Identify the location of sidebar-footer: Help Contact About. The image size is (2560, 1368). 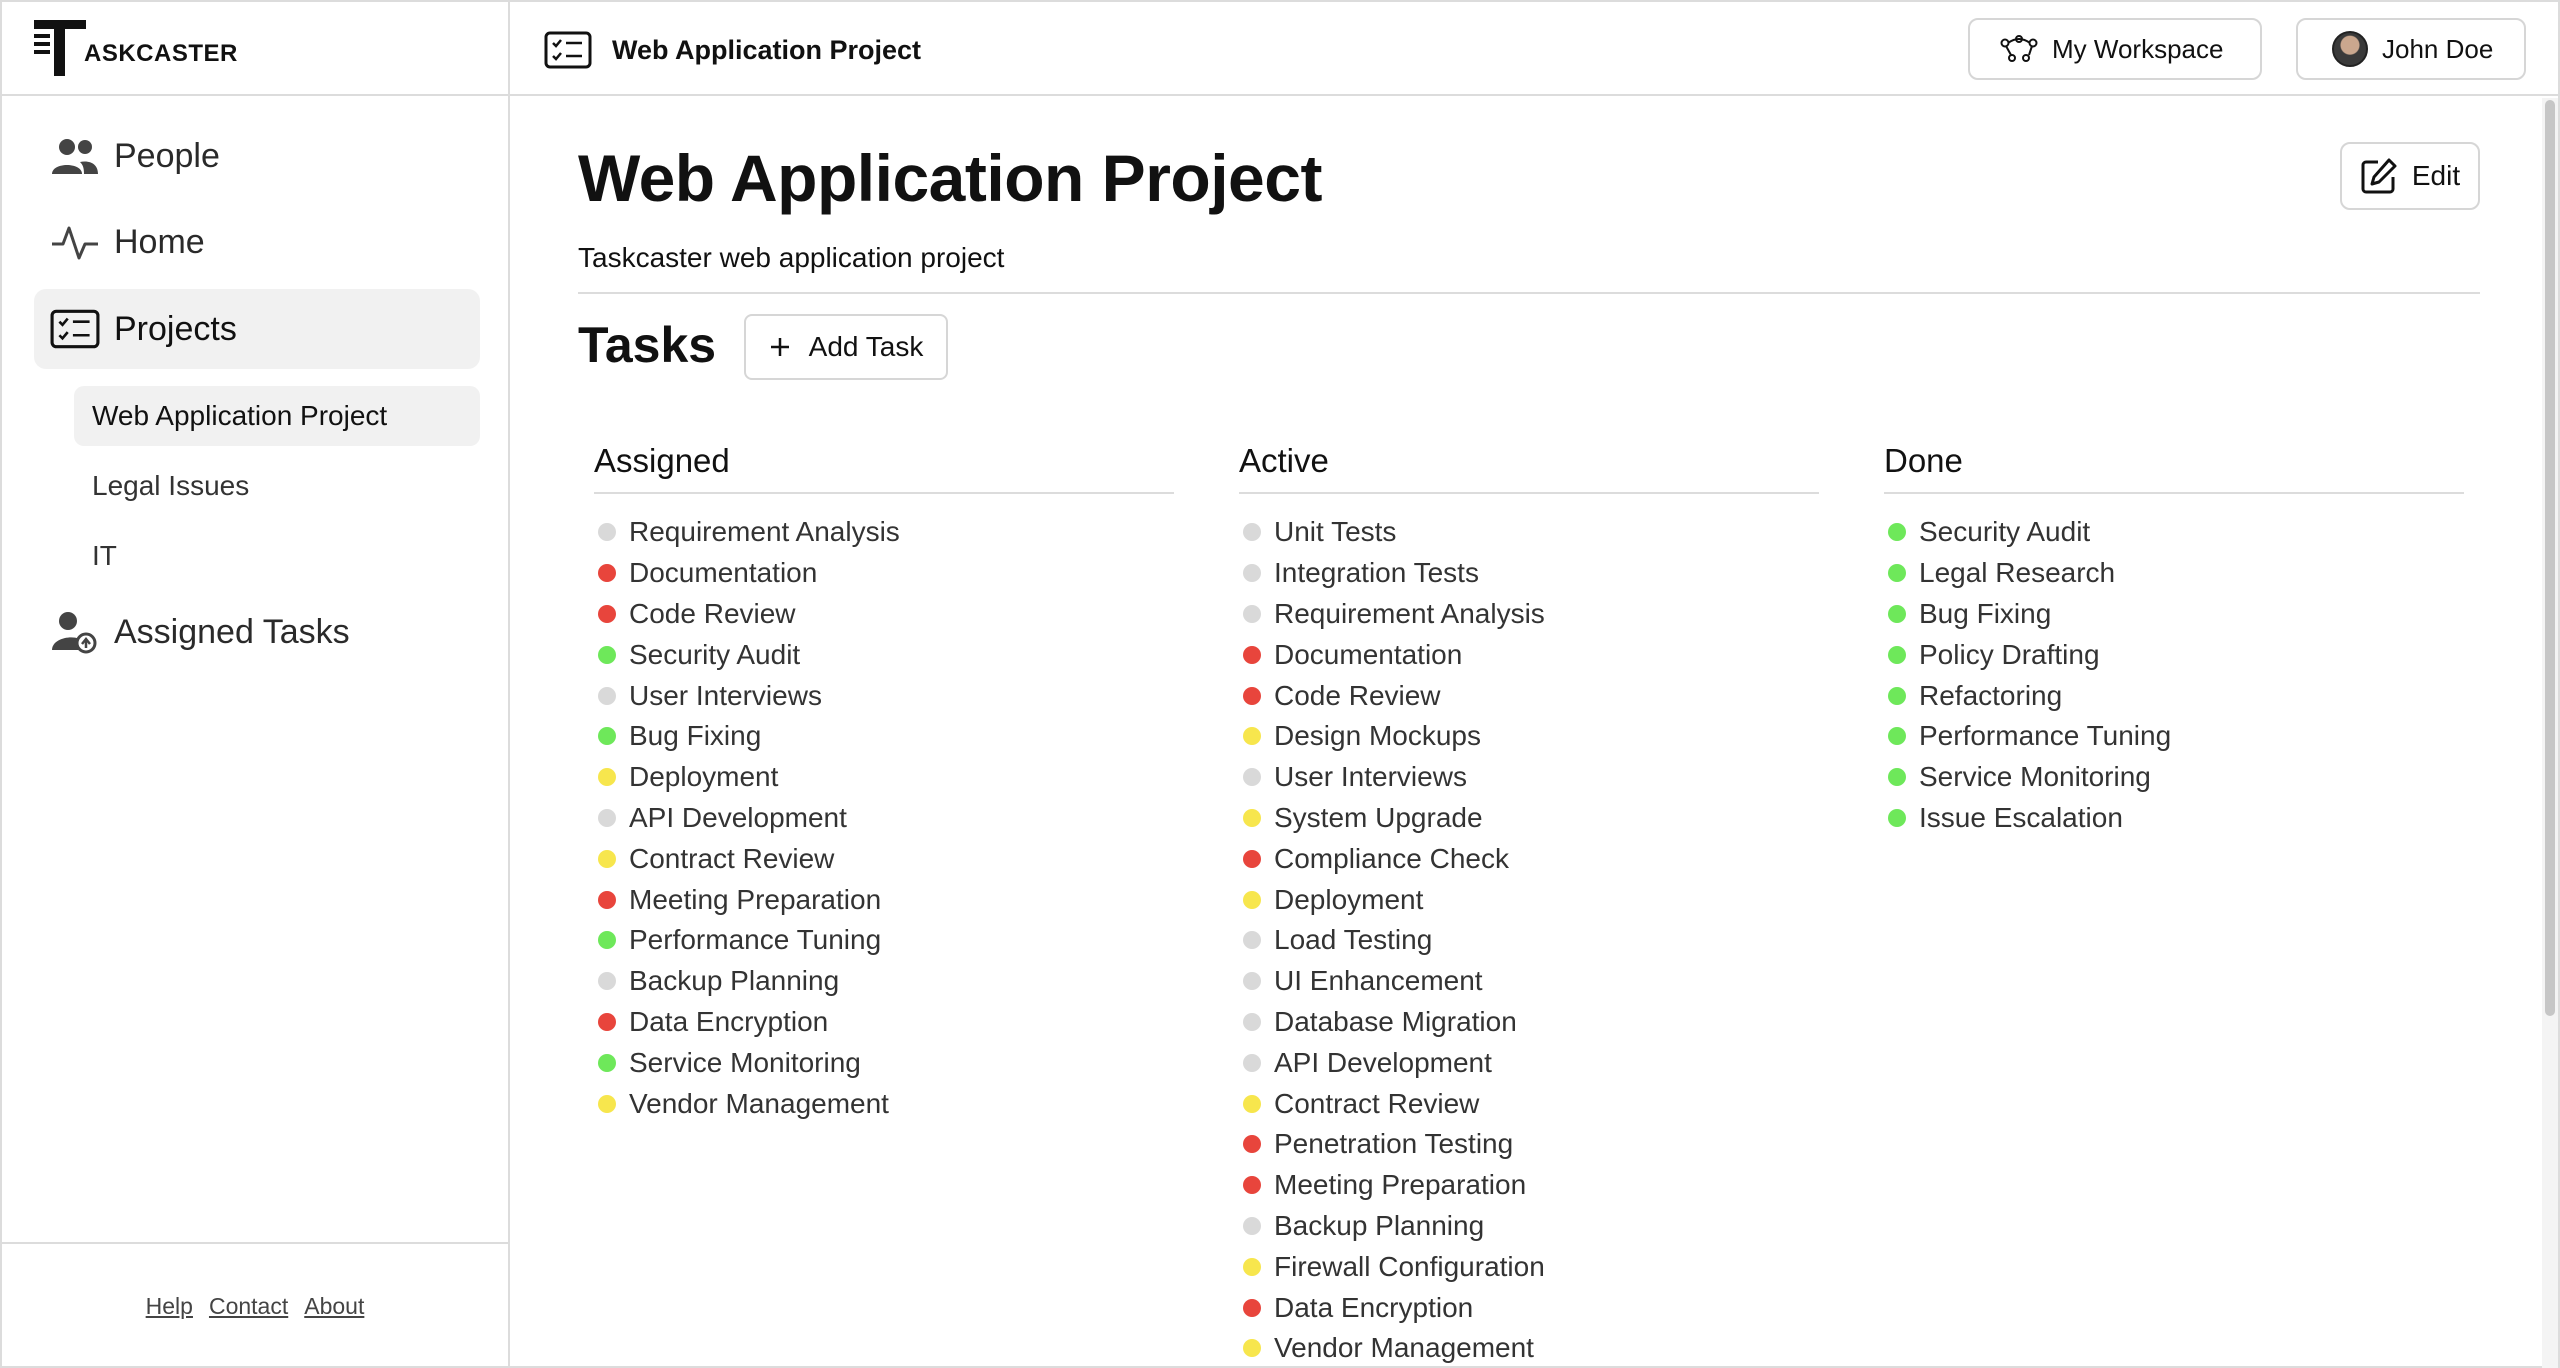
(255, 1305).